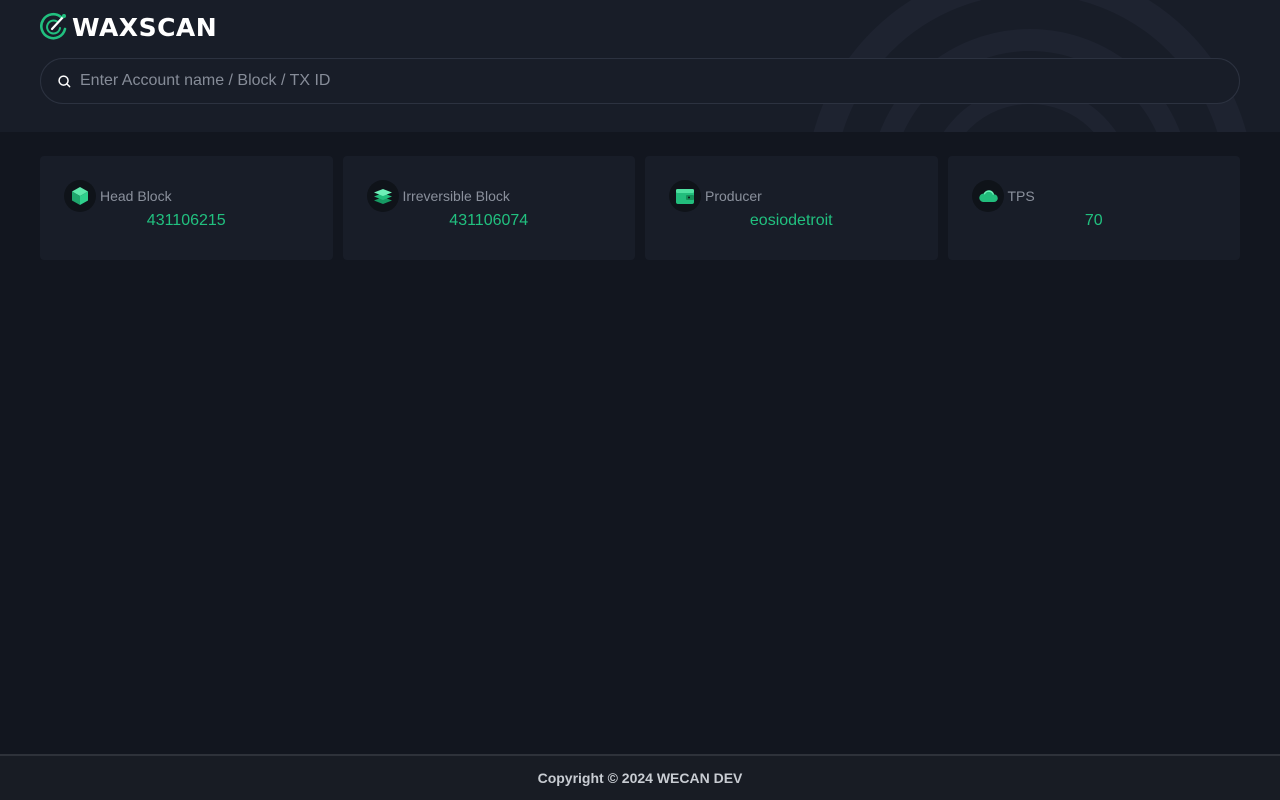  I want to click on copyright-text: Copyright © 2024 WECAN DEV, so click(640, 778).